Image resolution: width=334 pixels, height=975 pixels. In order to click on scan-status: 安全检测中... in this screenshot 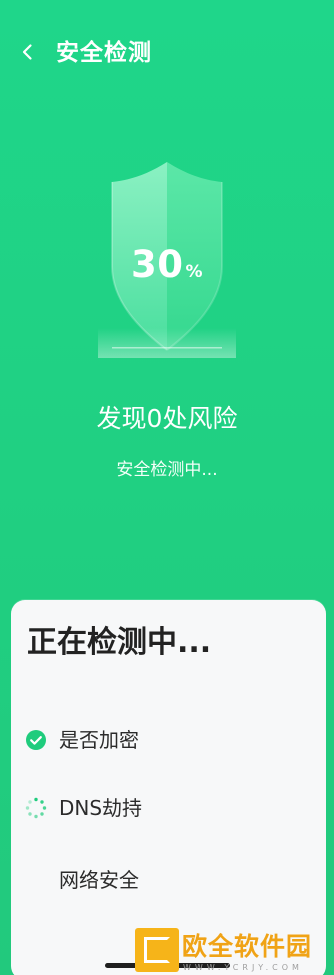, I will do `click(167, 470)`.